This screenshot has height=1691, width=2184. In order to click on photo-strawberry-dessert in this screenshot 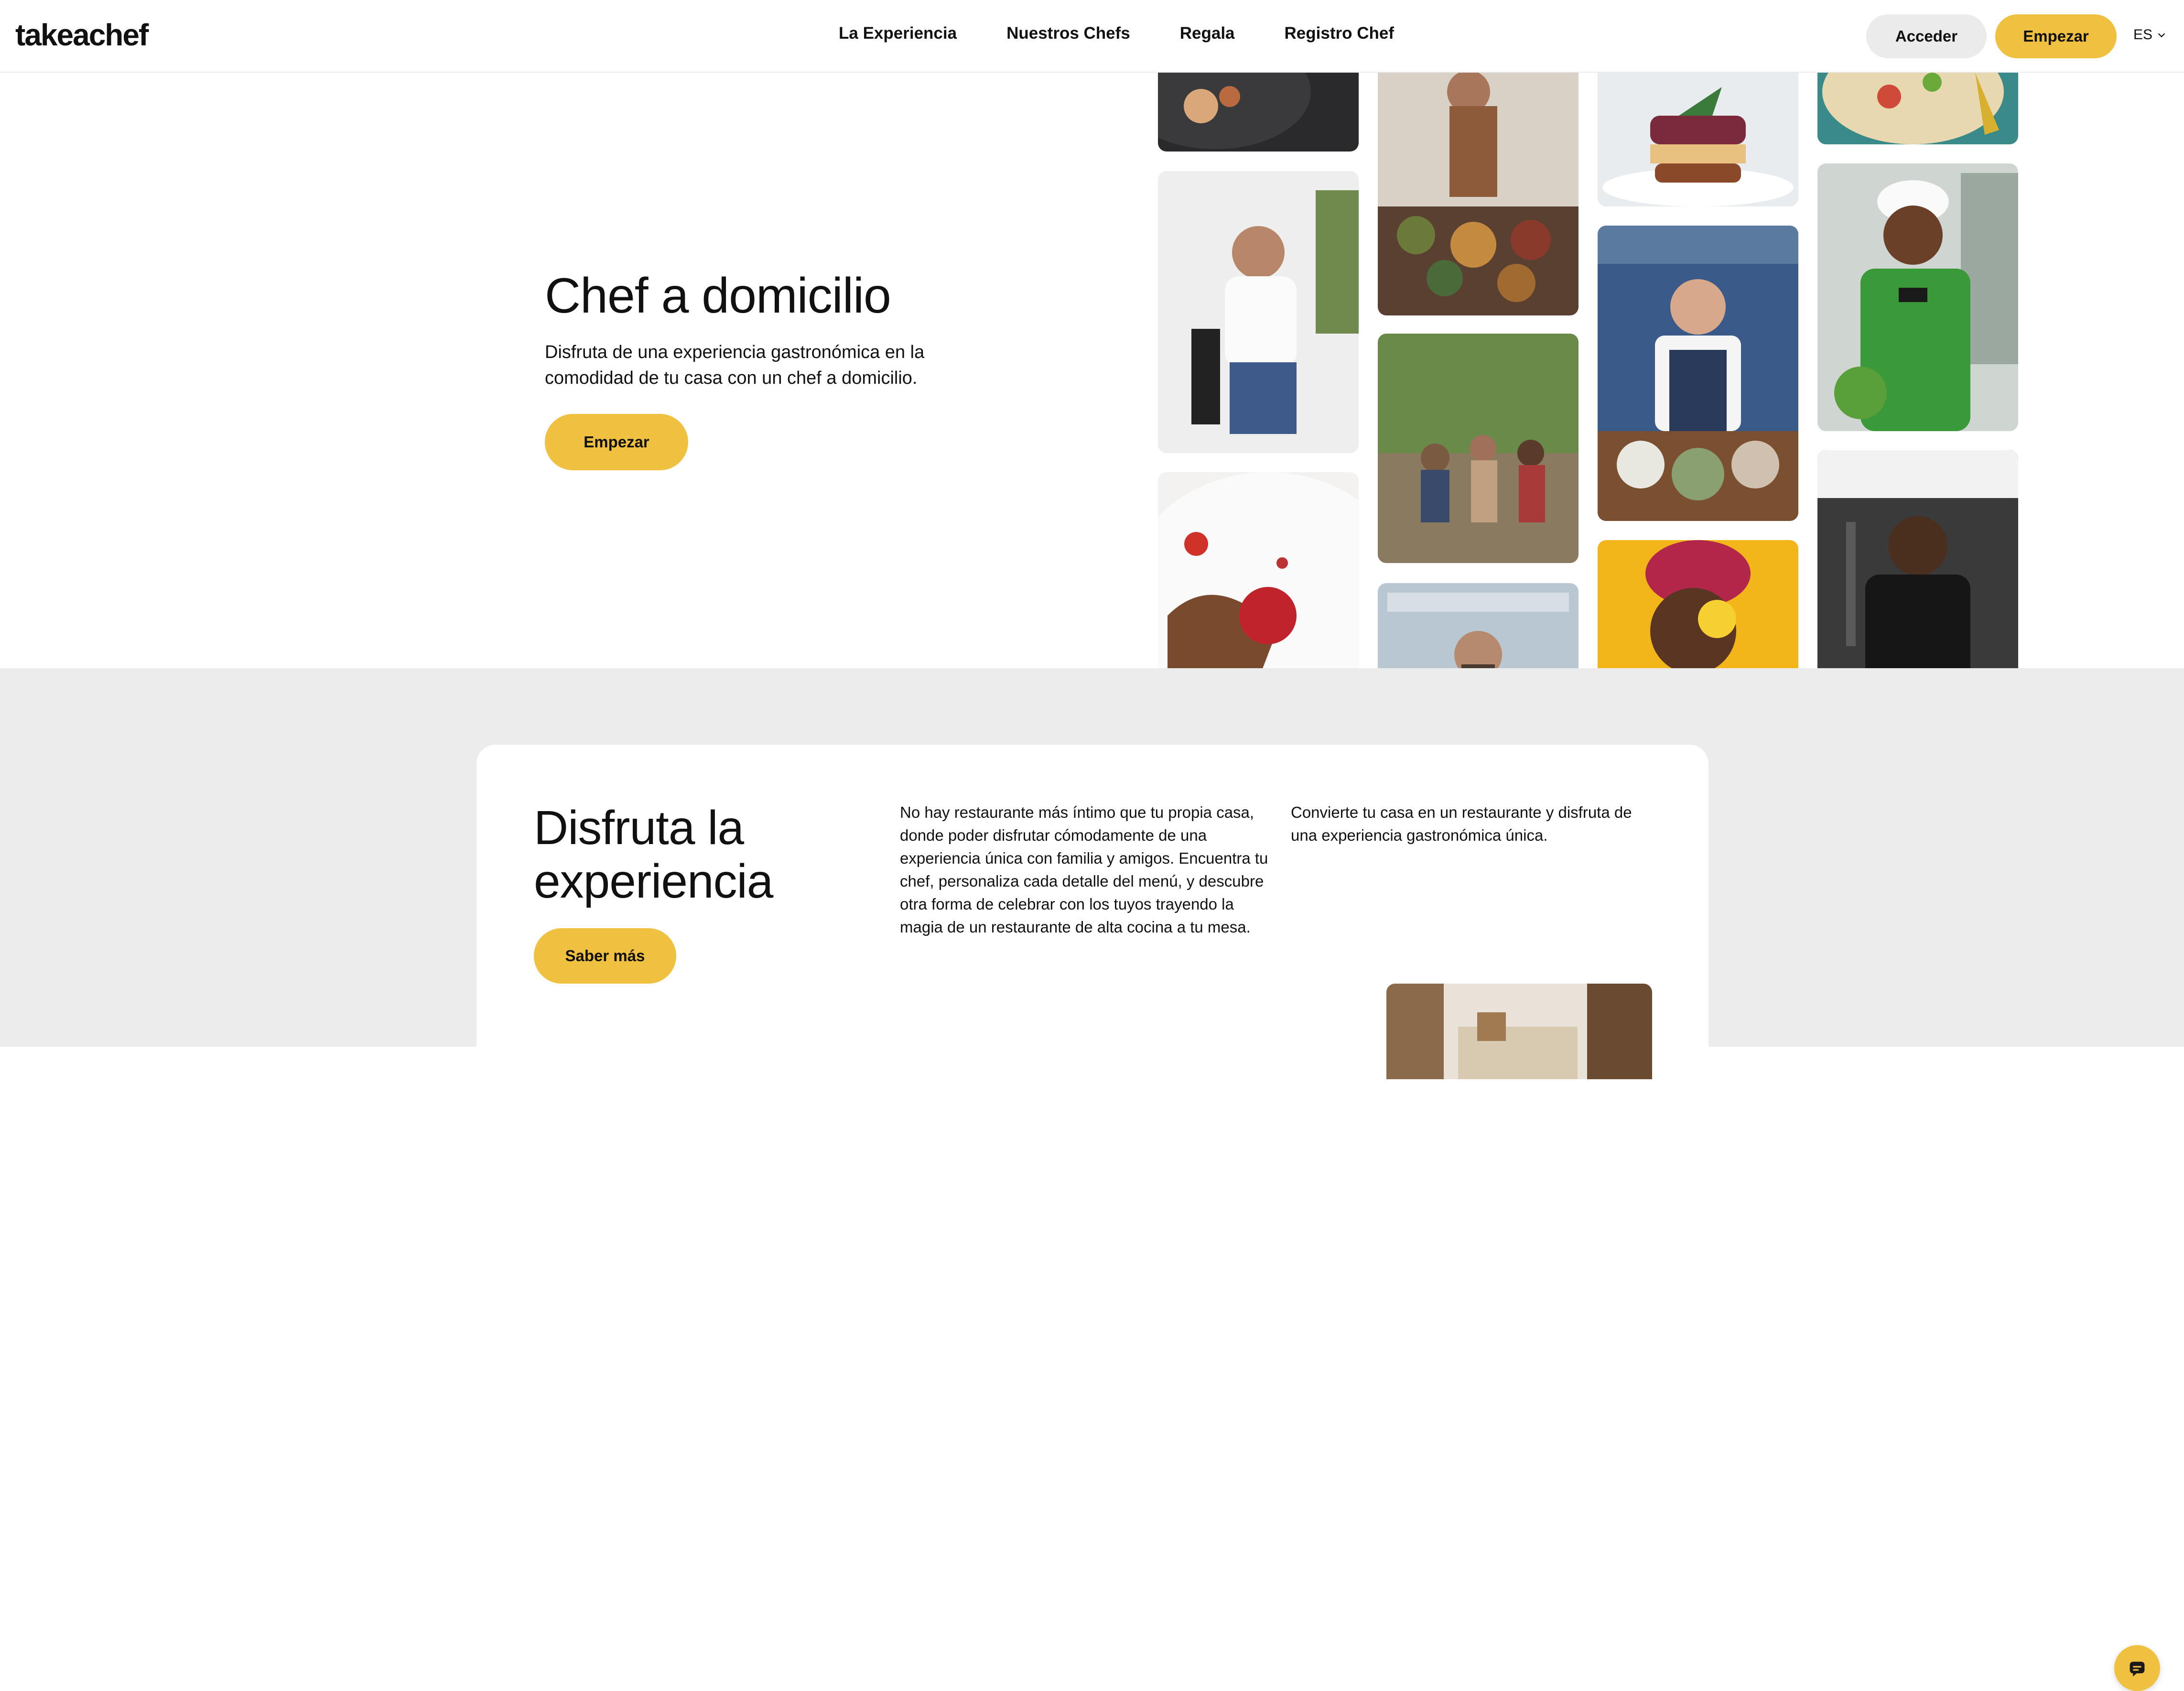, I will do `click(1258, 570)`.